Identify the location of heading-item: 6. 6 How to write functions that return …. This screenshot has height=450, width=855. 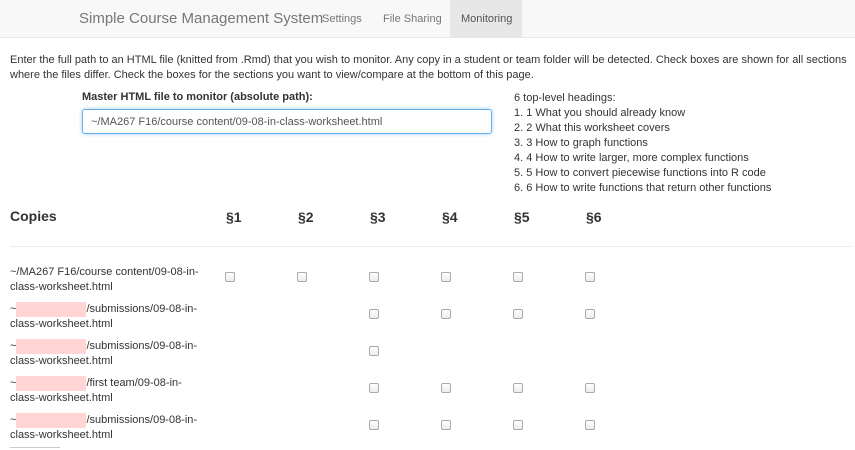
(643, 188).